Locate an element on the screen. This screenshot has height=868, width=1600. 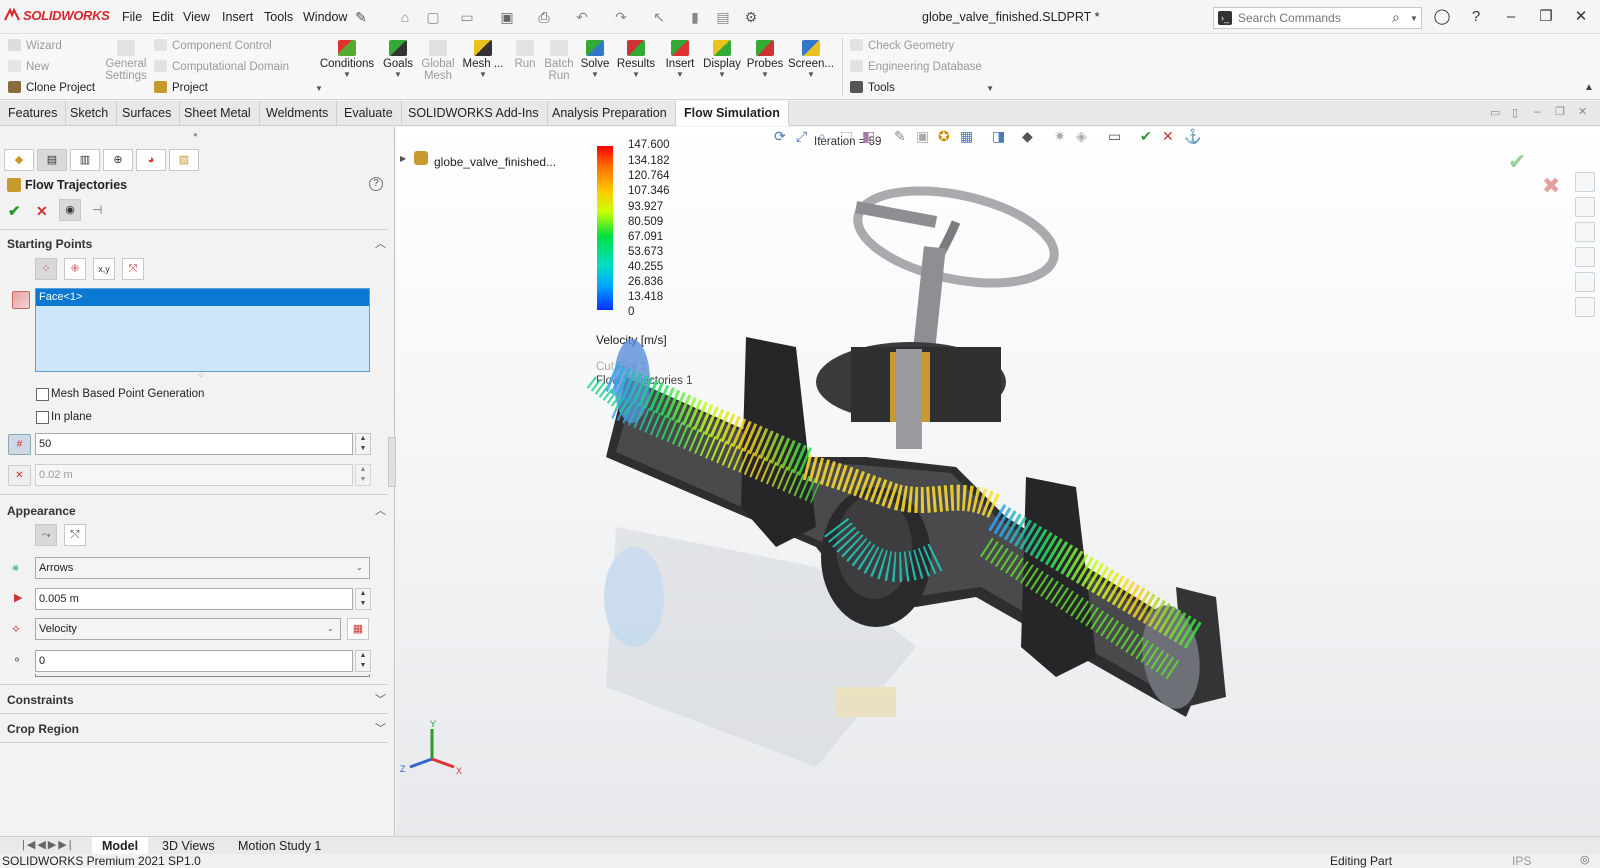
search-icon: ⌕ is located at coordinates (1396, 17).